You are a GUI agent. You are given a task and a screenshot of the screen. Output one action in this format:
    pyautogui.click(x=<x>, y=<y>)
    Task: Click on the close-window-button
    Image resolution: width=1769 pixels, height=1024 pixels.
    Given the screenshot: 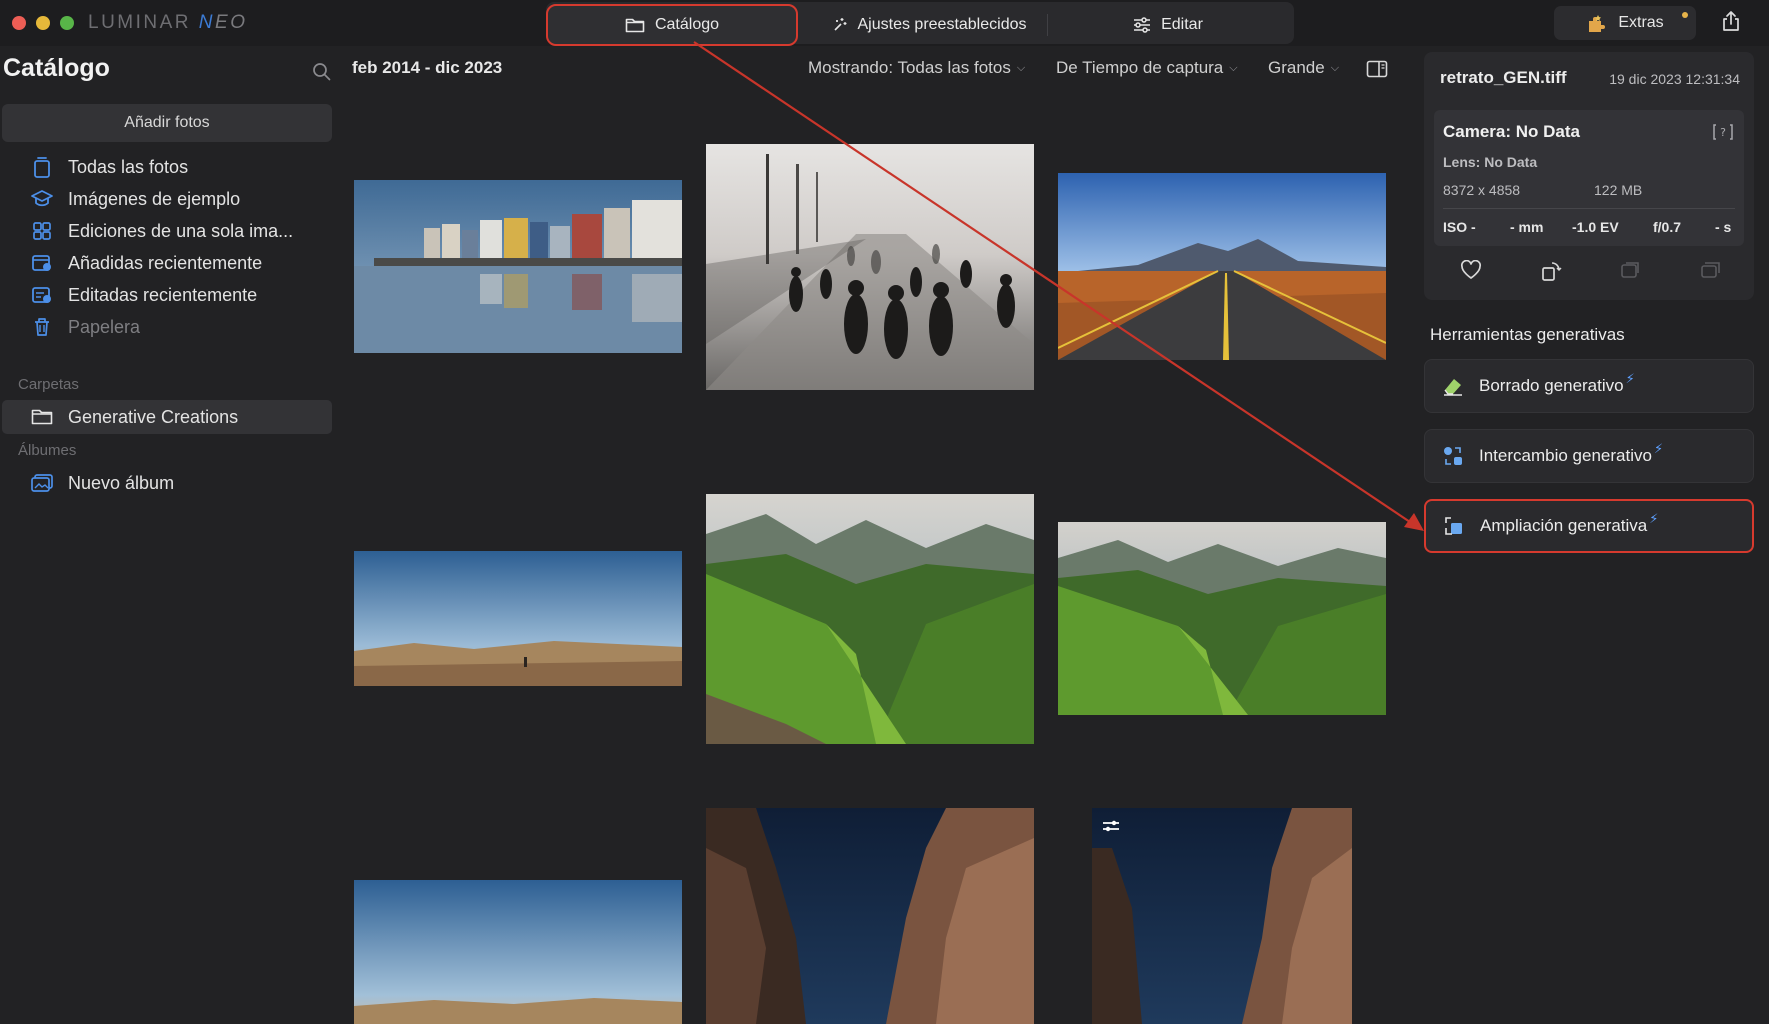 What is the action you would take?
    pyautogui.click(x=19, y=23)
    